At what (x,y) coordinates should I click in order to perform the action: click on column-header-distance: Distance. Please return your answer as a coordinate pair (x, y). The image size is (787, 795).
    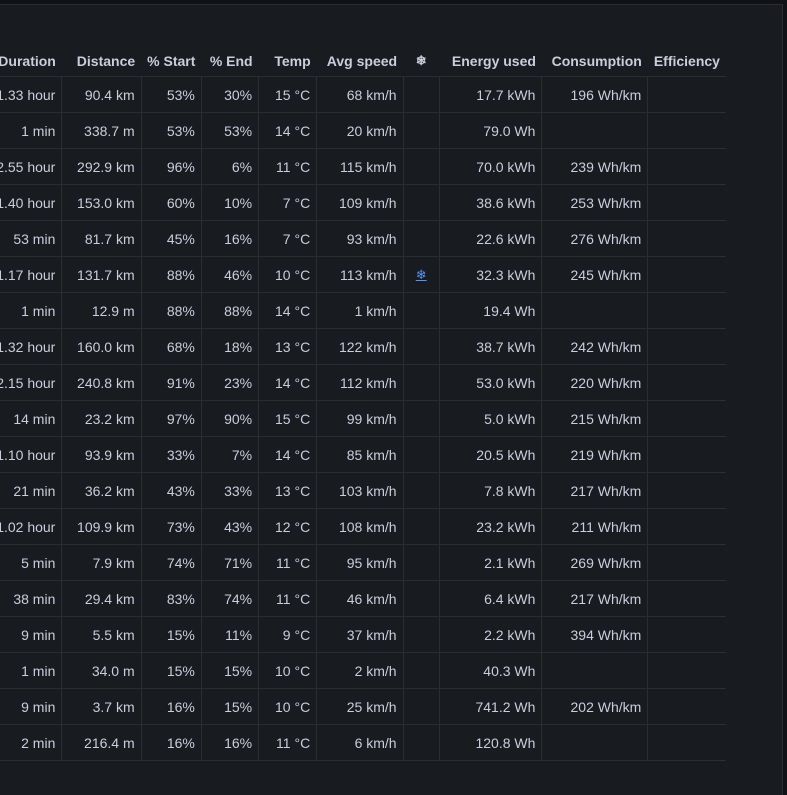
    Looking at the image, I should click on (101, 61).